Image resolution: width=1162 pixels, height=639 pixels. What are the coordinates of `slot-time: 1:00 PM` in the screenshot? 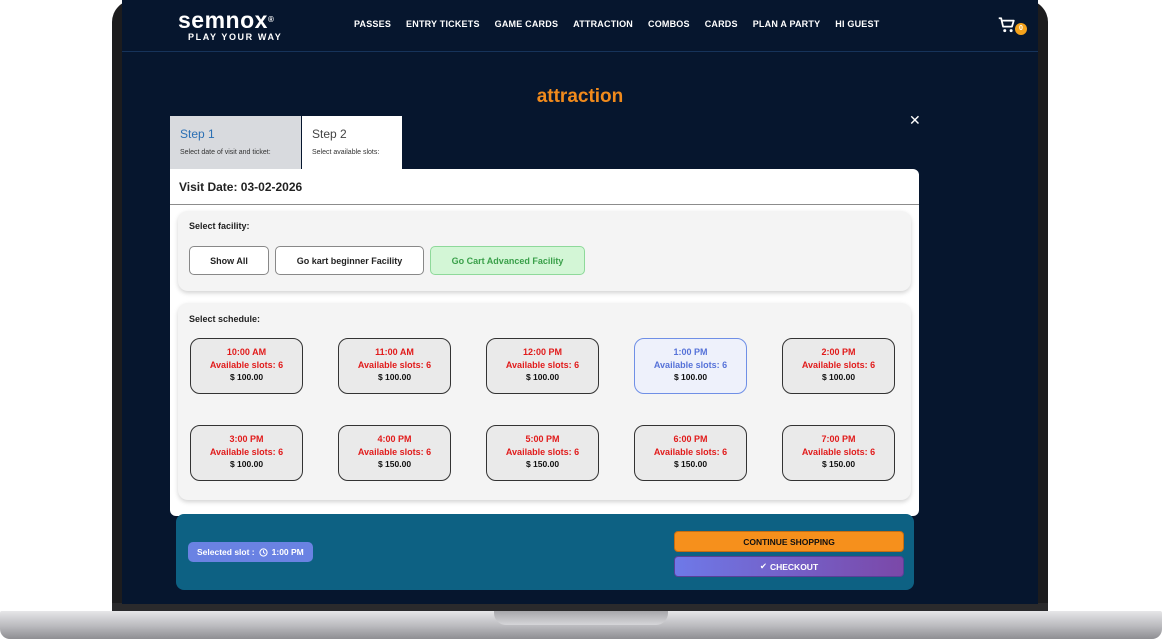 It's located at (690, 352).